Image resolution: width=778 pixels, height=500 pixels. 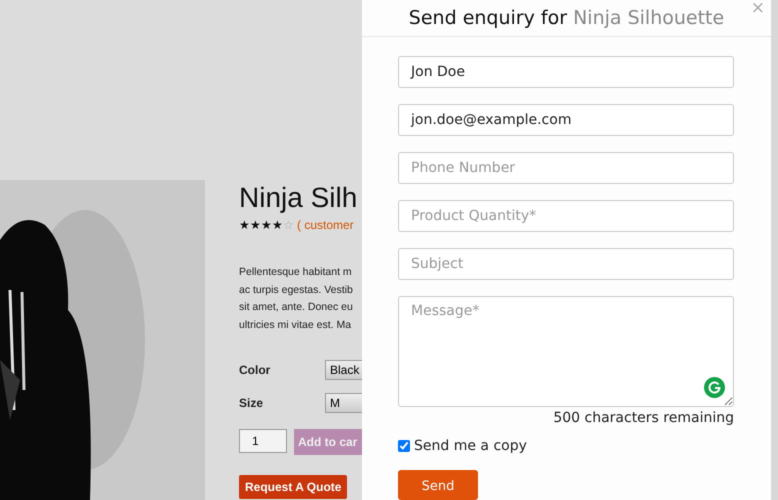 I want to click on option-label: Color, so click(x=255, y=370).